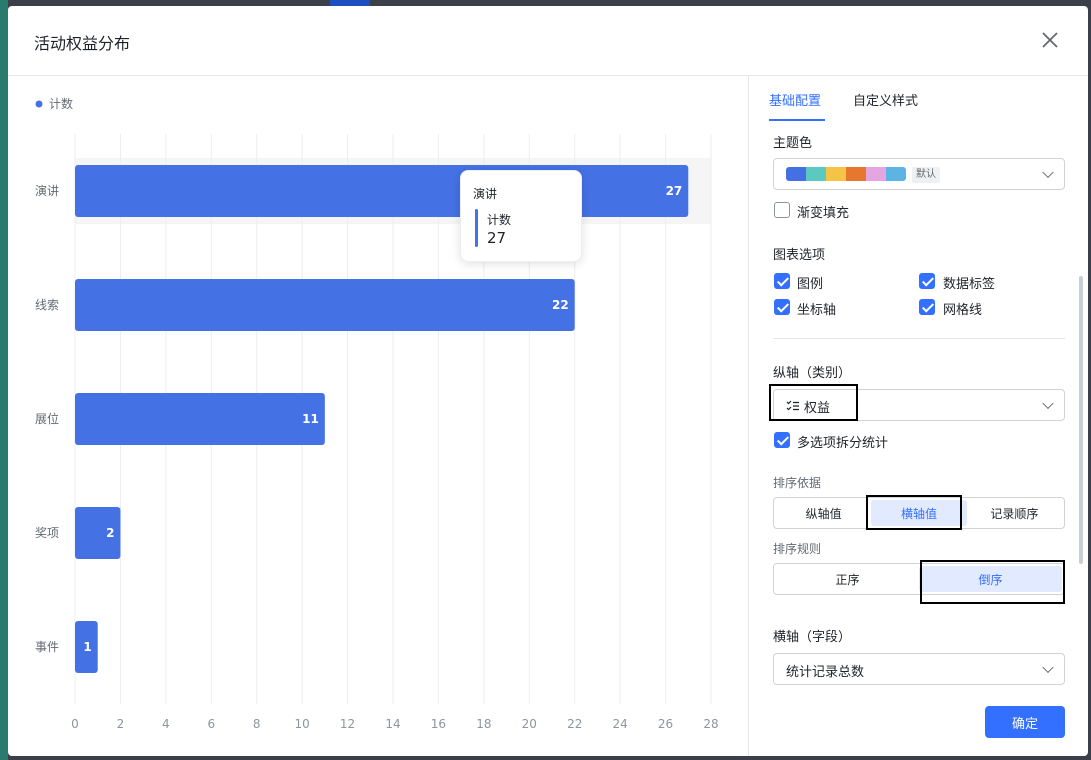 The width and height of the screenshot is (1091, 760). I want to click on legend-option-label: 图例, so click(810, 284).